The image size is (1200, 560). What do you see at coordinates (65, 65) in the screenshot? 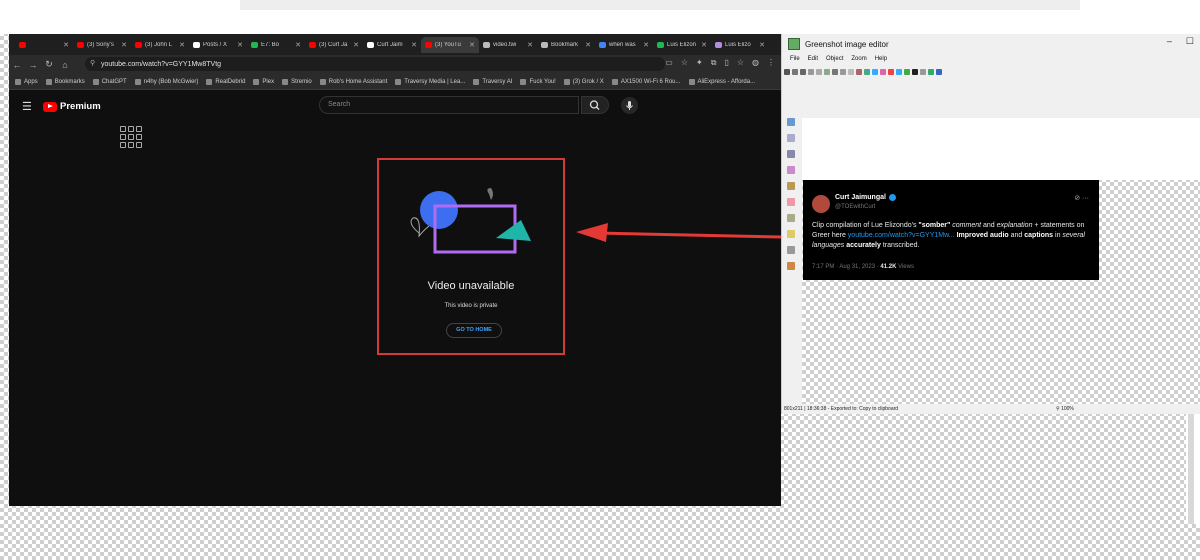
I see `home-icon: ⌂` at bounding box center [65, 65].